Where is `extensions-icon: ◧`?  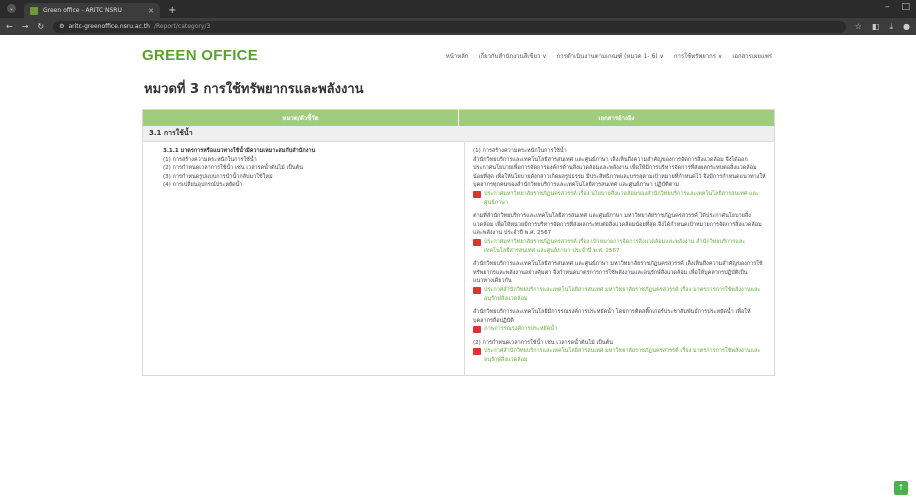
extensions-icon: ◧ is located at coordinates (876, 27).